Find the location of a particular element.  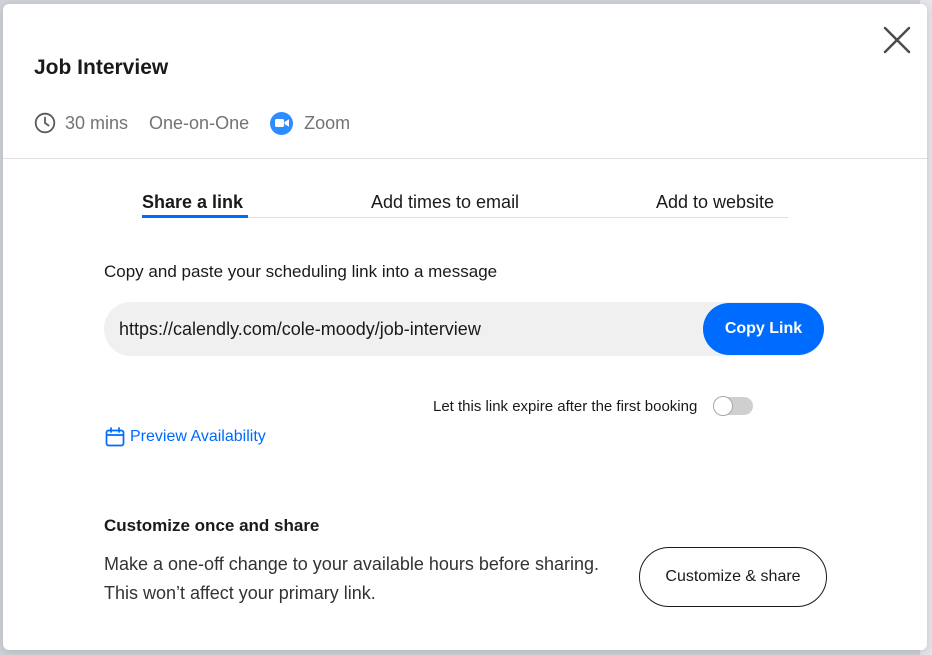

clock-icon is located at coordinates (45, 123).